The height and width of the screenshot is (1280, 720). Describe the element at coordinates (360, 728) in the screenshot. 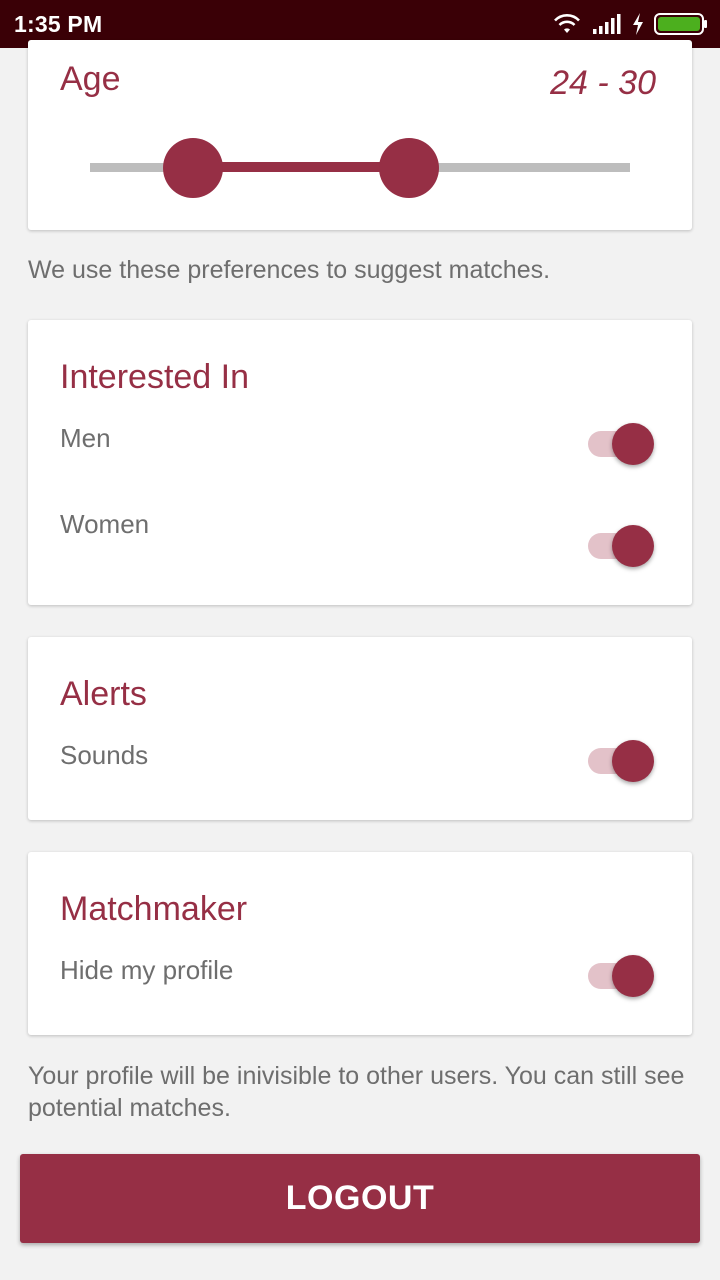

I see `alerts-card: Alerts Sounds` at that location.